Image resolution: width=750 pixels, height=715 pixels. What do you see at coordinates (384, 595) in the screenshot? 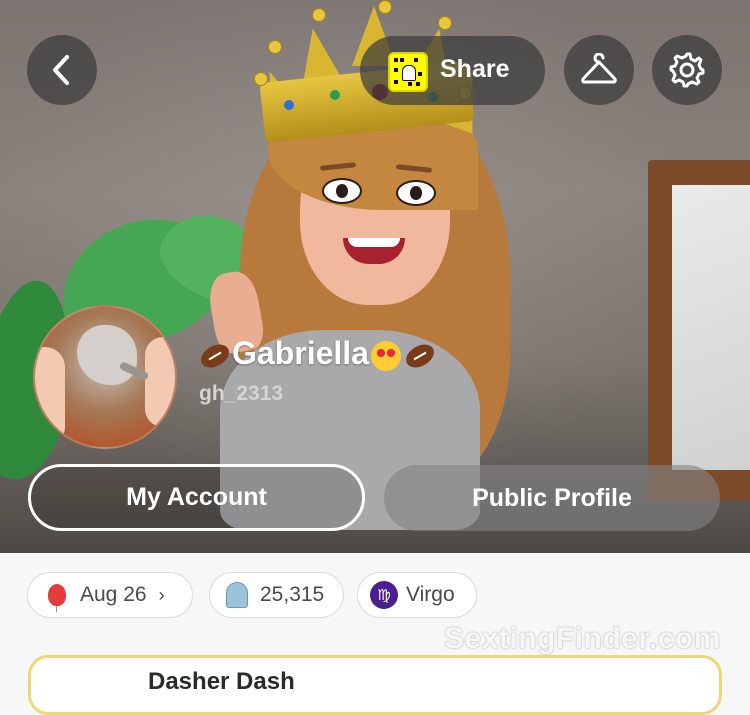
I see `virgo-icon: ♍` at bounding box center [384, 595].